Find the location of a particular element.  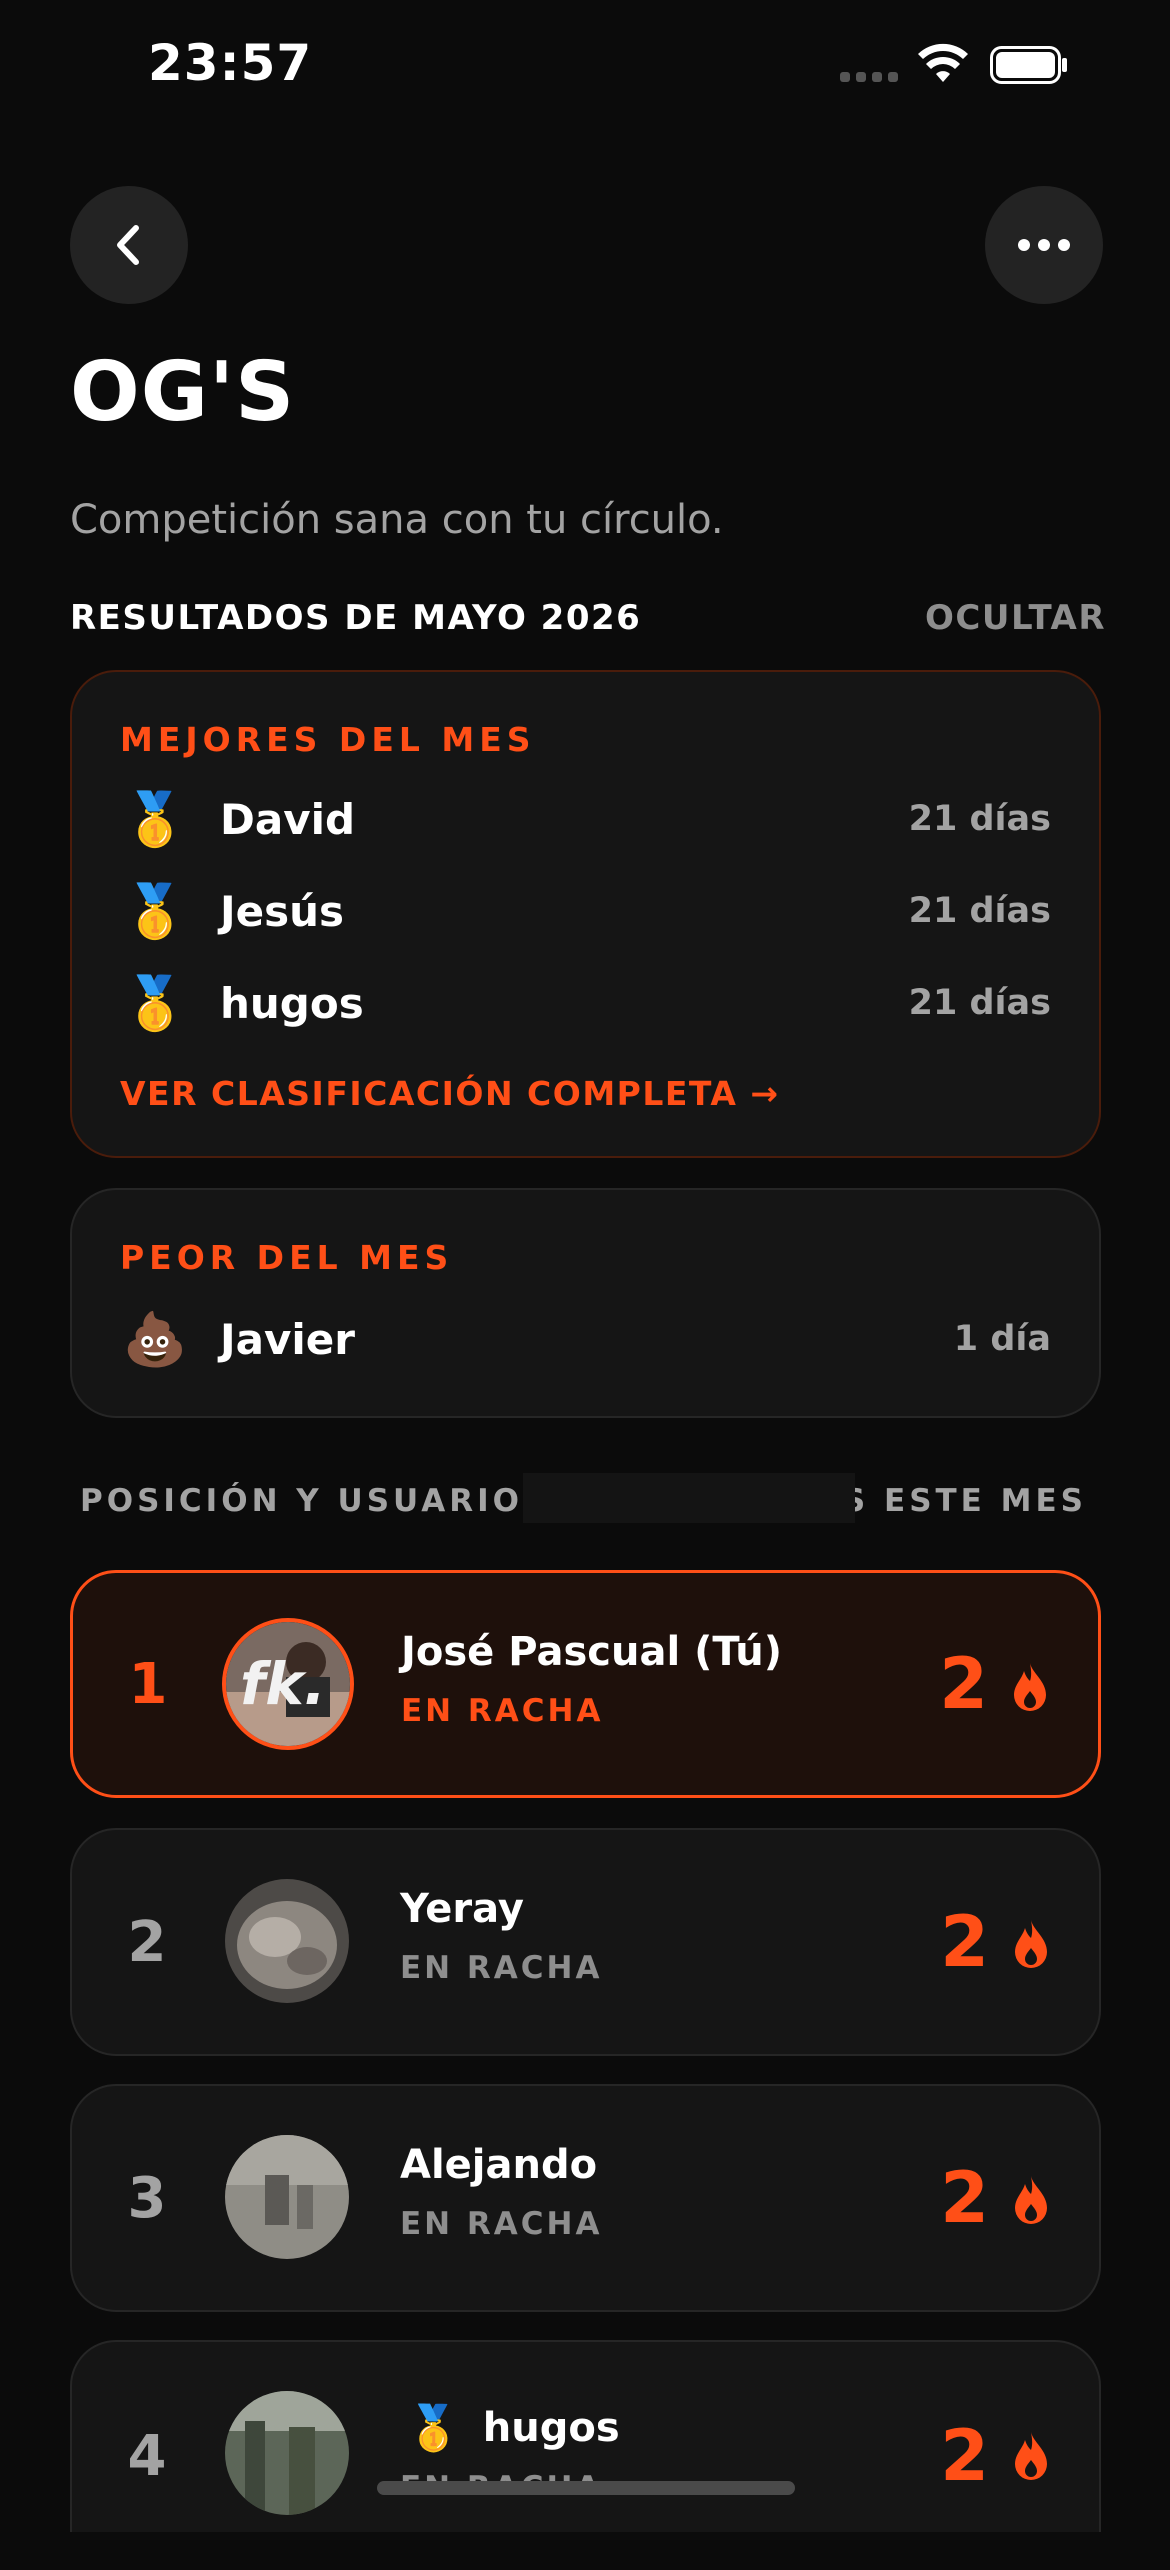

rank-number: 1 is located at coordinates (148, 1684).